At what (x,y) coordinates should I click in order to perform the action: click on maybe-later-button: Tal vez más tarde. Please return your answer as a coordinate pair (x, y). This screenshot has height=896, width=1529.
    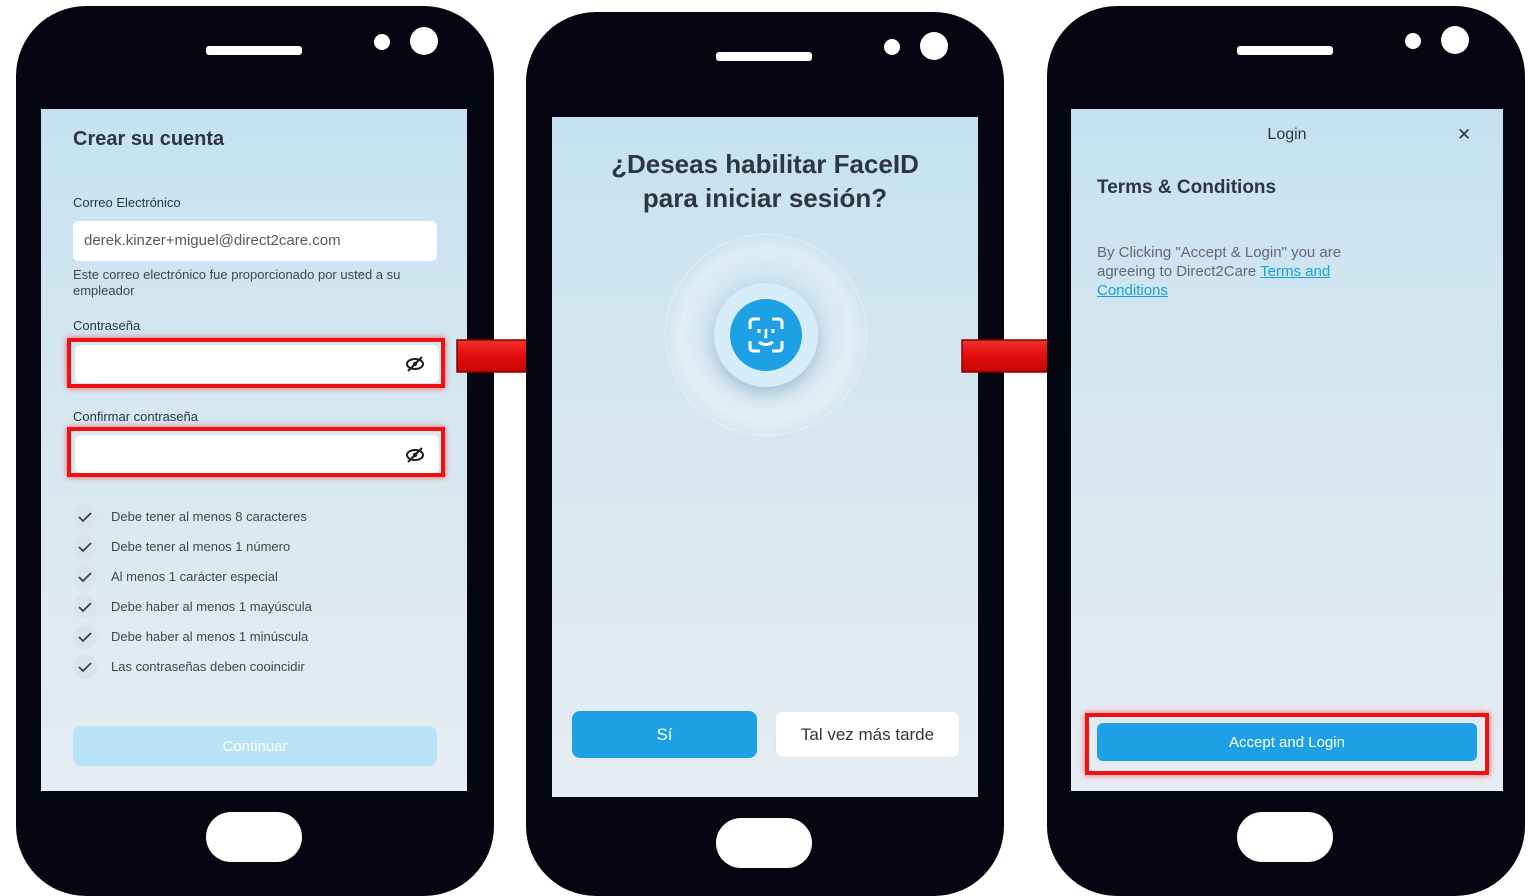
    Looking at the image, I should click on (867, 734).